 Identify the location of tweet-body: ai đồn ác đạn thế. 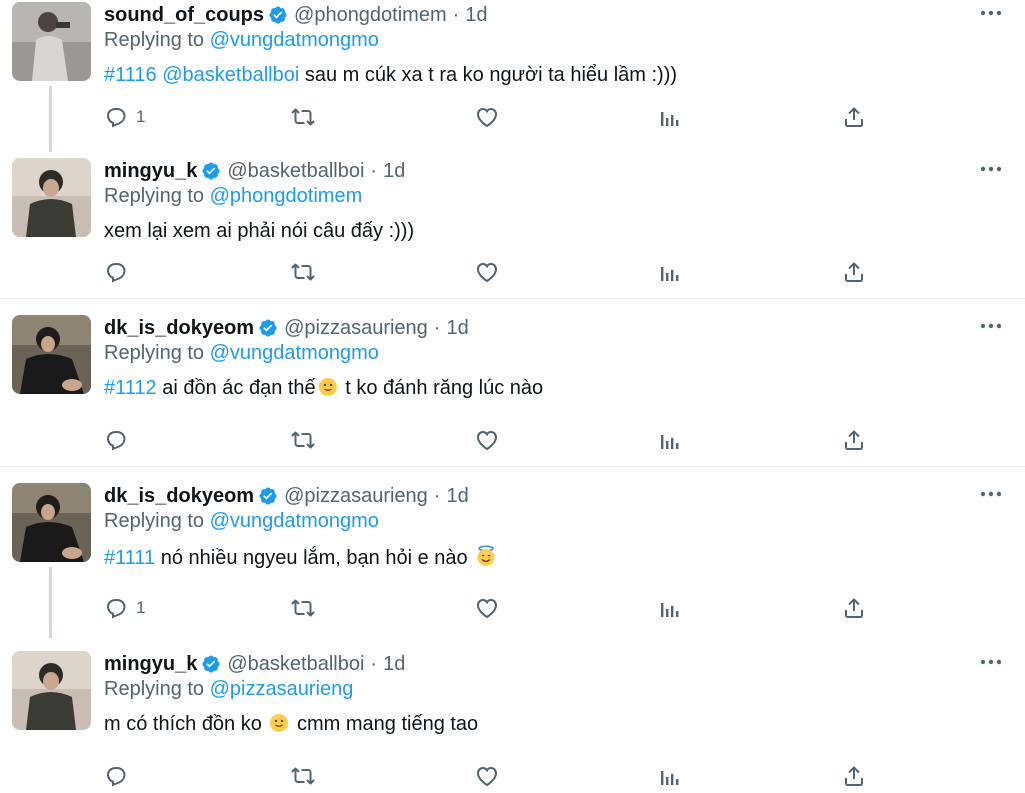
(236, 388).